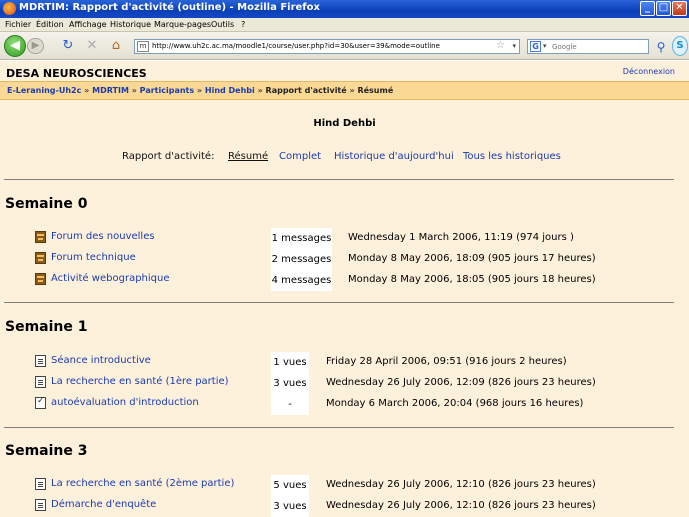 The height and width of the screenshot is (517, 689). I want to click on activity-link: Activité webographique, so click(110, 278).